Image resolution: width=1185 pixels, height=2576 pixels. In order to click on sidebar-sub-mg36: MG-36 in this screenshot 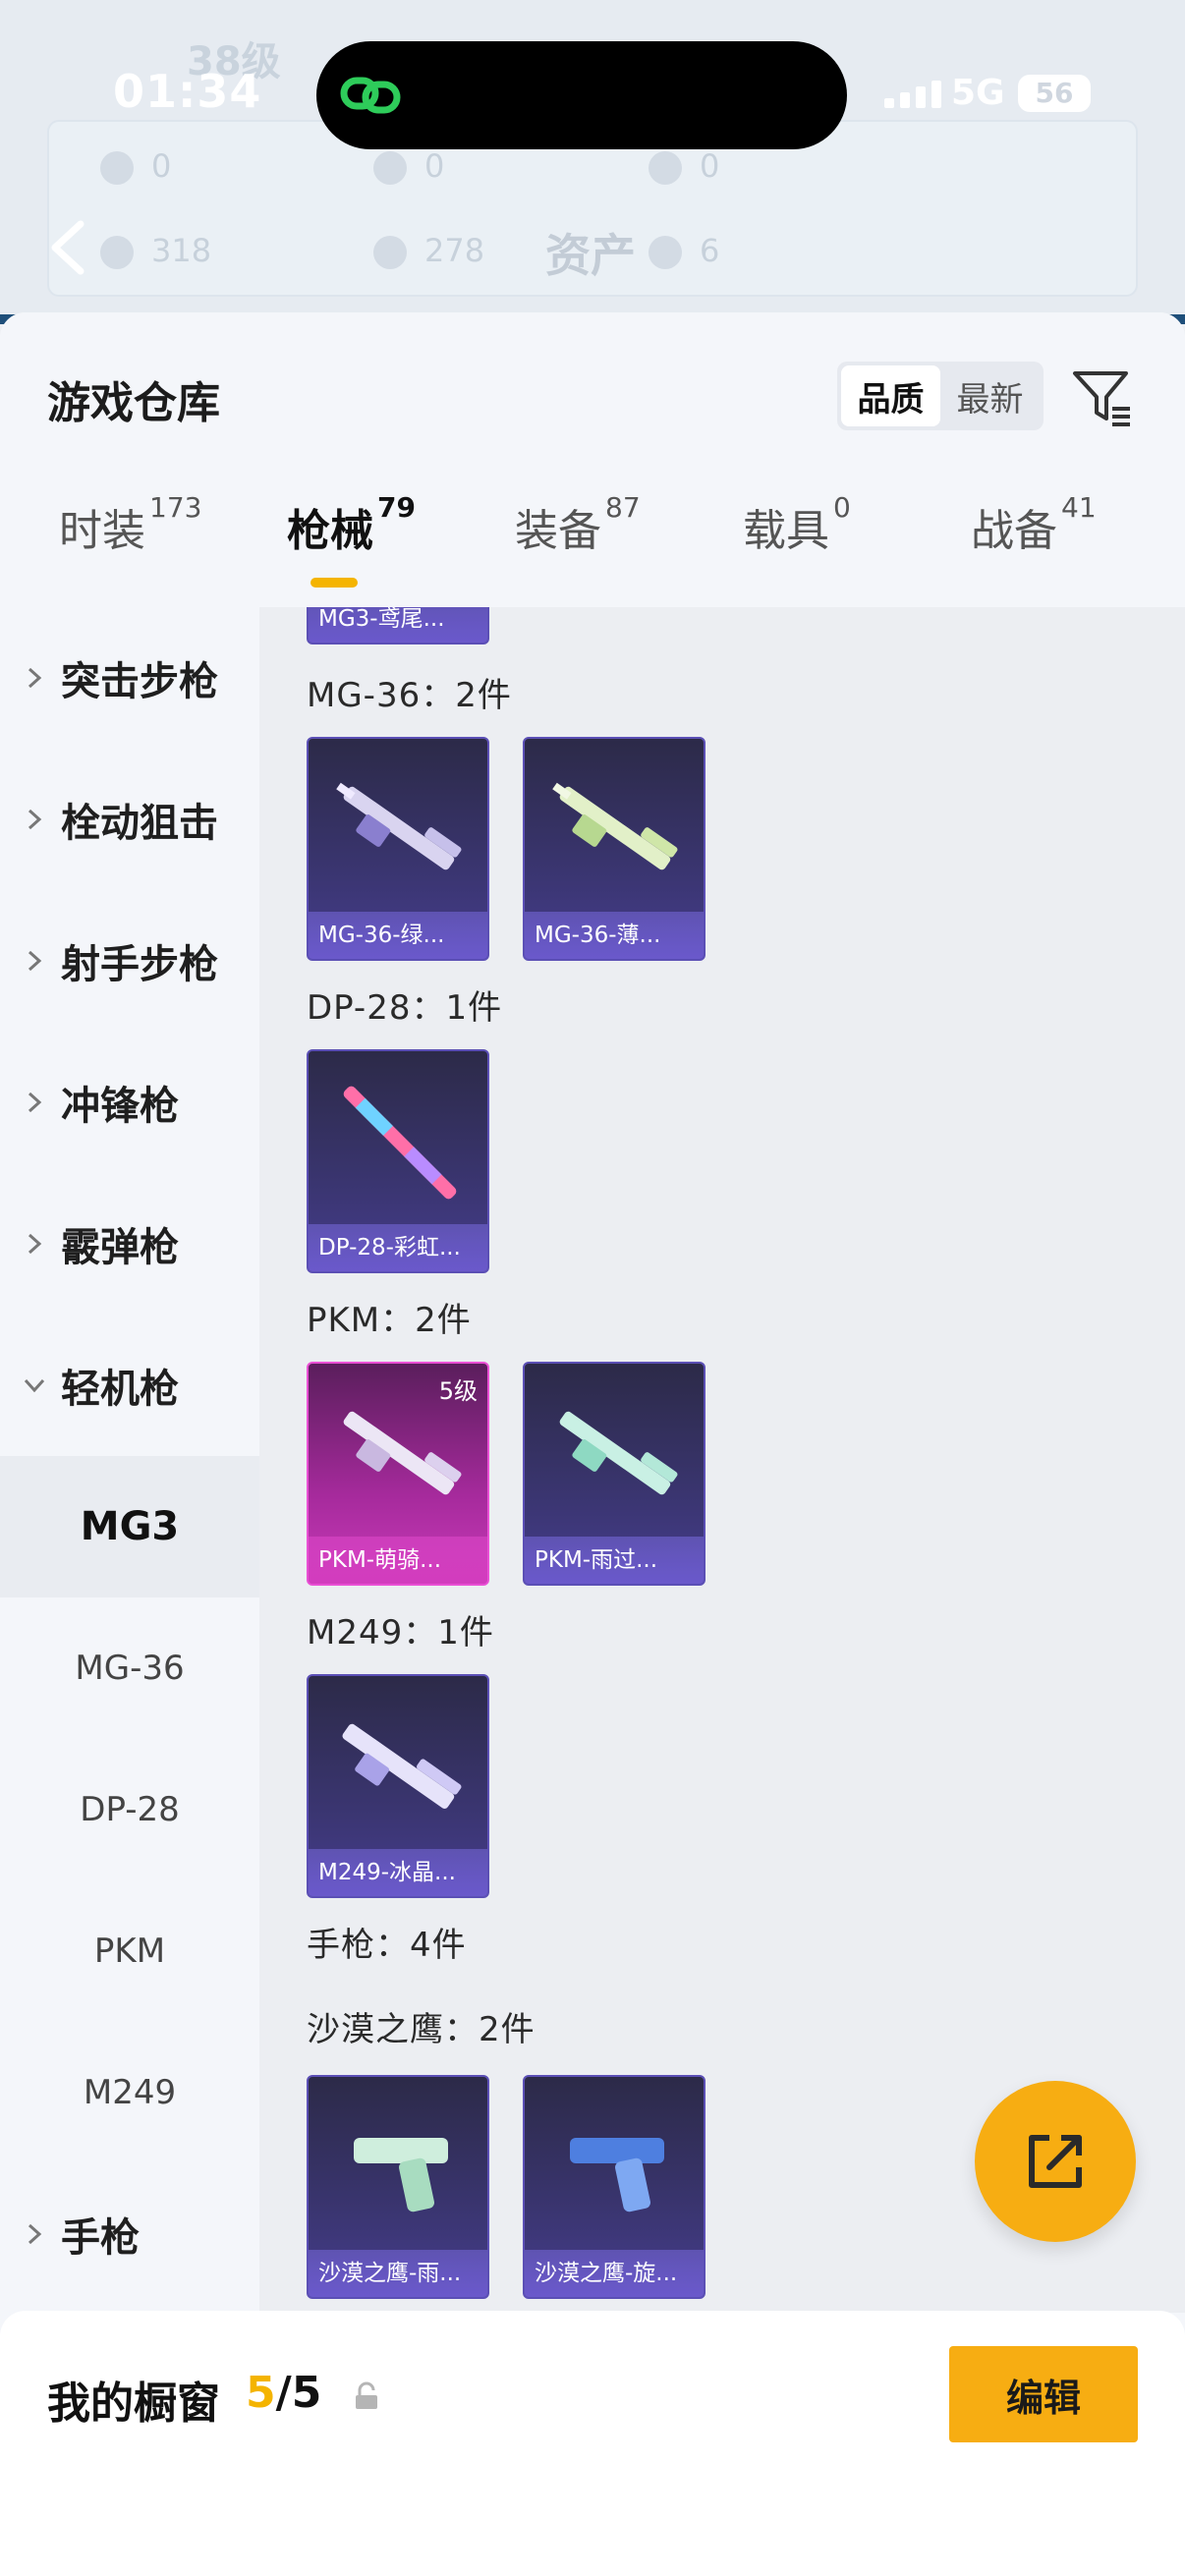, I will do `click(130, 1668)`.